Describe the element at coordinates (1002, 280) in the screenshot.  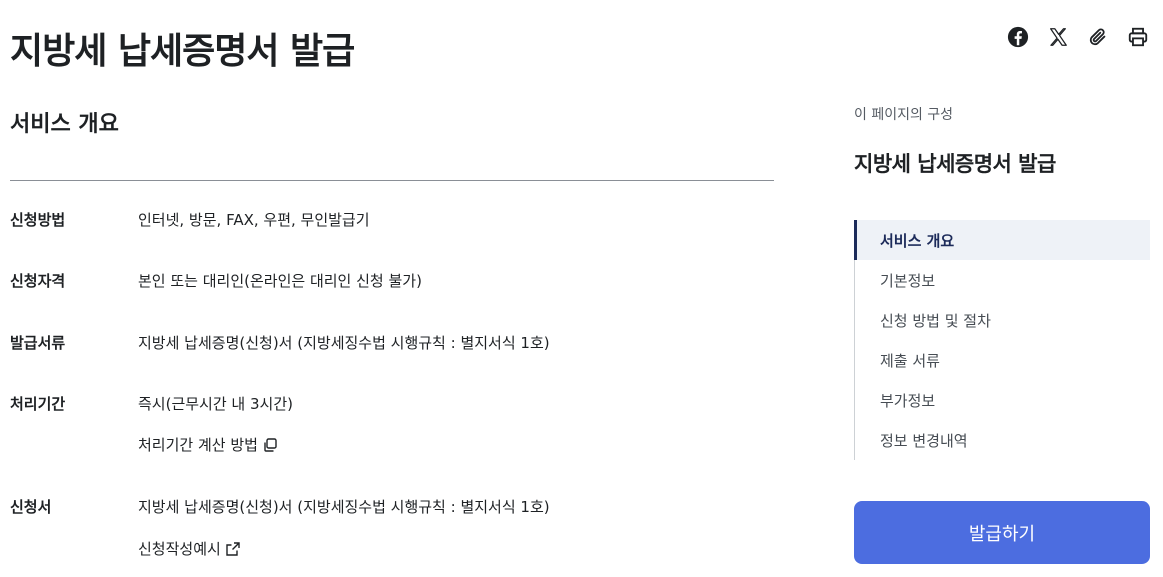
I see `toc-item-basic-info: 기본정보` at that location.